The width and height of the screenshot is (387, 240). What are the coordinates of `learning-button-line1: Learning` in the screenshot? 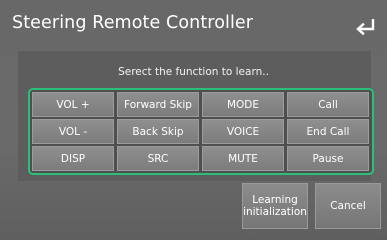 It's located at (275, 200).